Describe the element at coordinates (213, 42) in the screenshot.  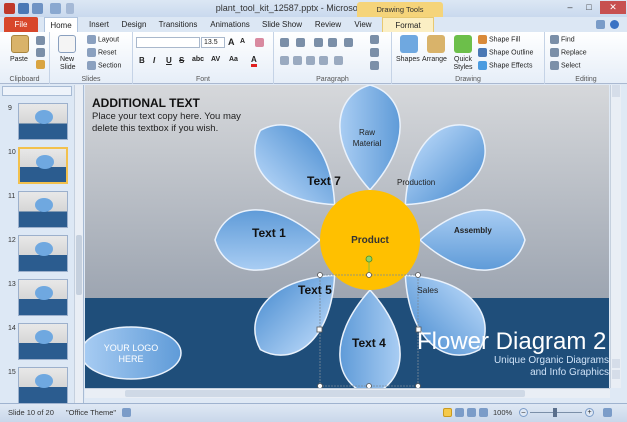
I see `font-size-field: 13.5` at that location.